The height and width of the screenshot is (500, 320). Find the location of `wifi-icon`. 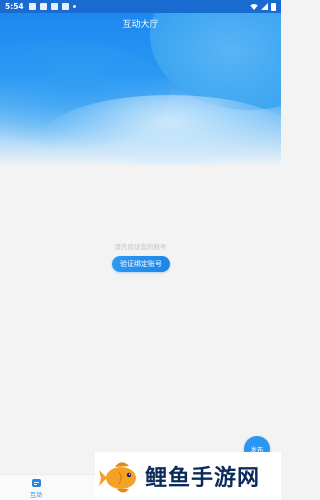

wifi-icon is located at coordinates (254, 6).